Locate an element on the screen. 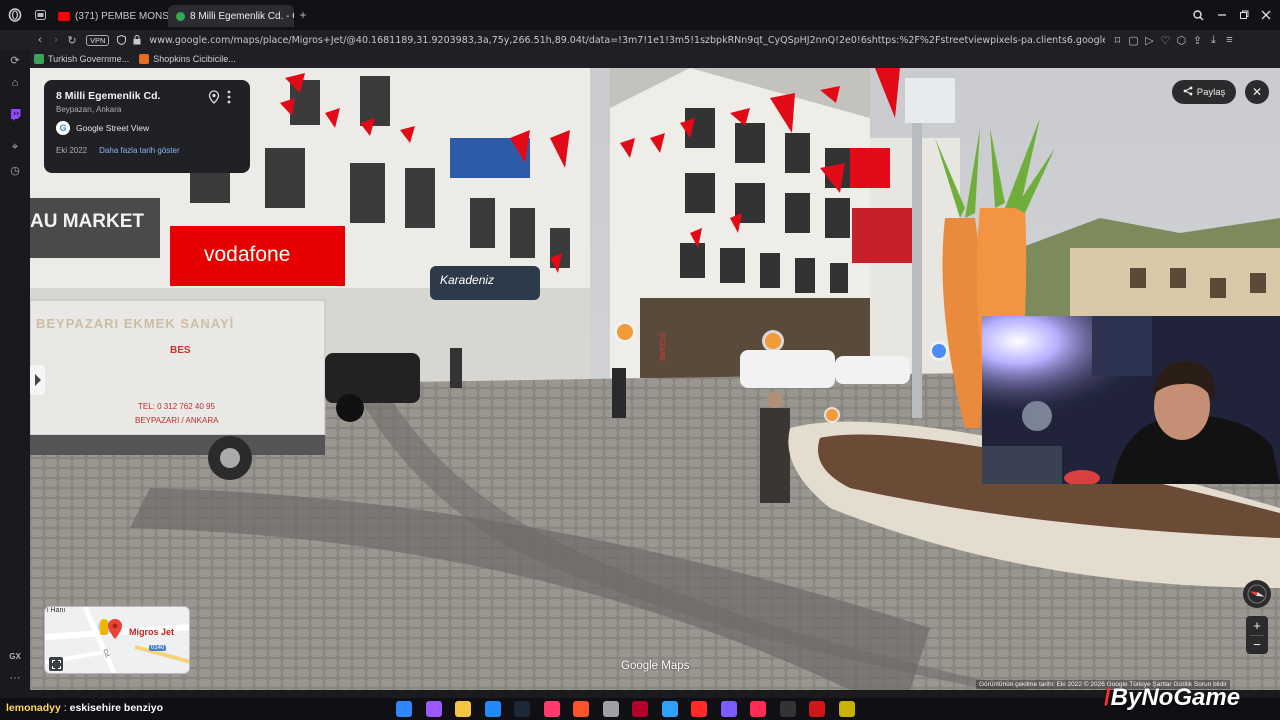 The image size is (1280, 720). search-icon is located at coordinates (1198, 15).